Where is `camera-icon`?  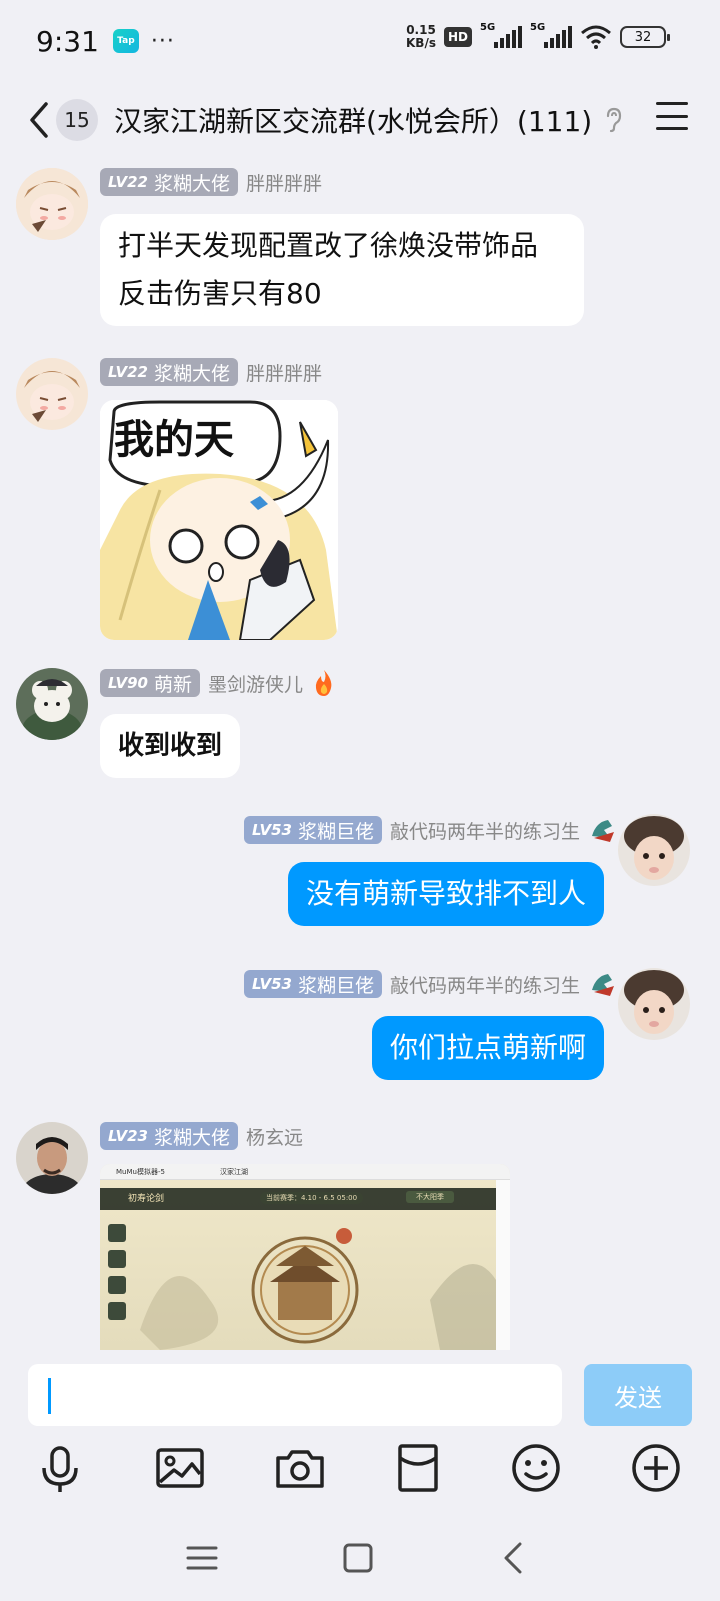 camera-icon is located at coordinates (300, 1468).